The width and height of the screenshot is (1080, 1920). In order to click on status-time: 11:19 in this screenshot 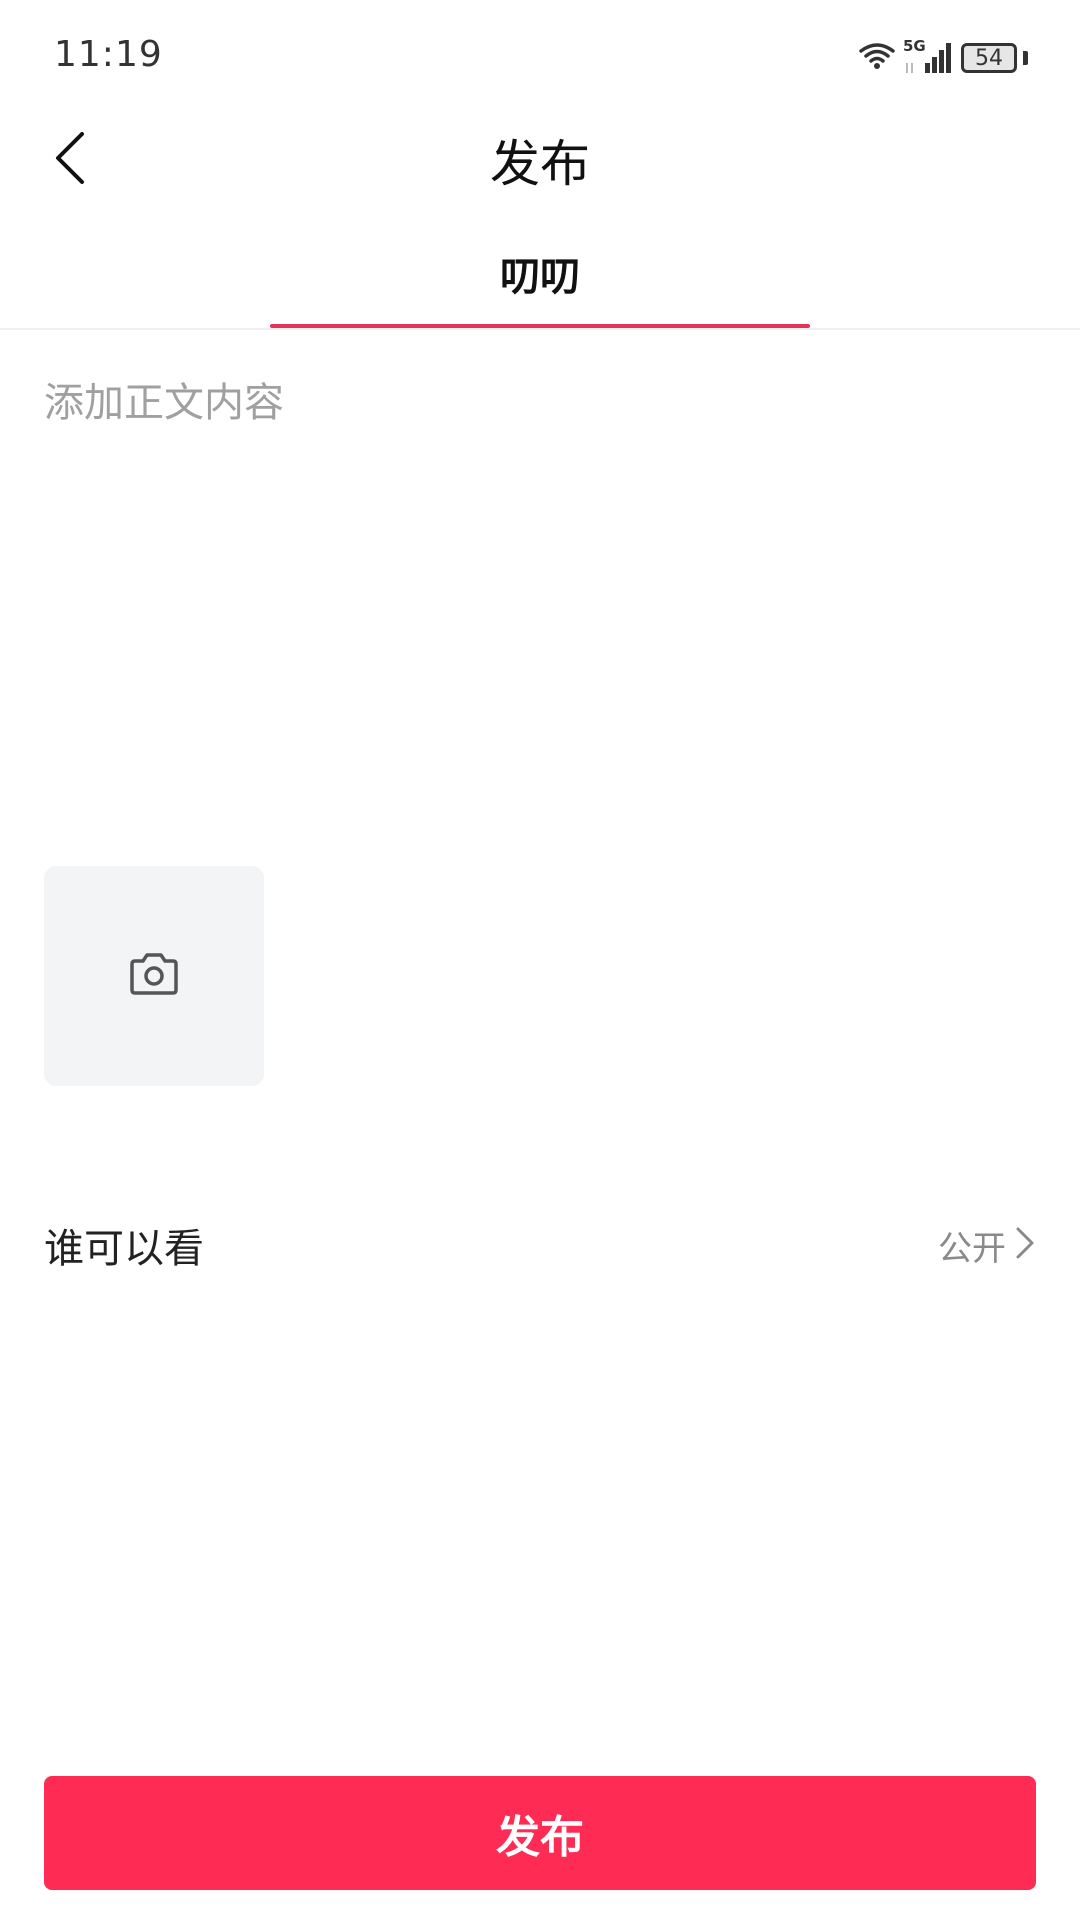, I will do `click(108, 54)`.